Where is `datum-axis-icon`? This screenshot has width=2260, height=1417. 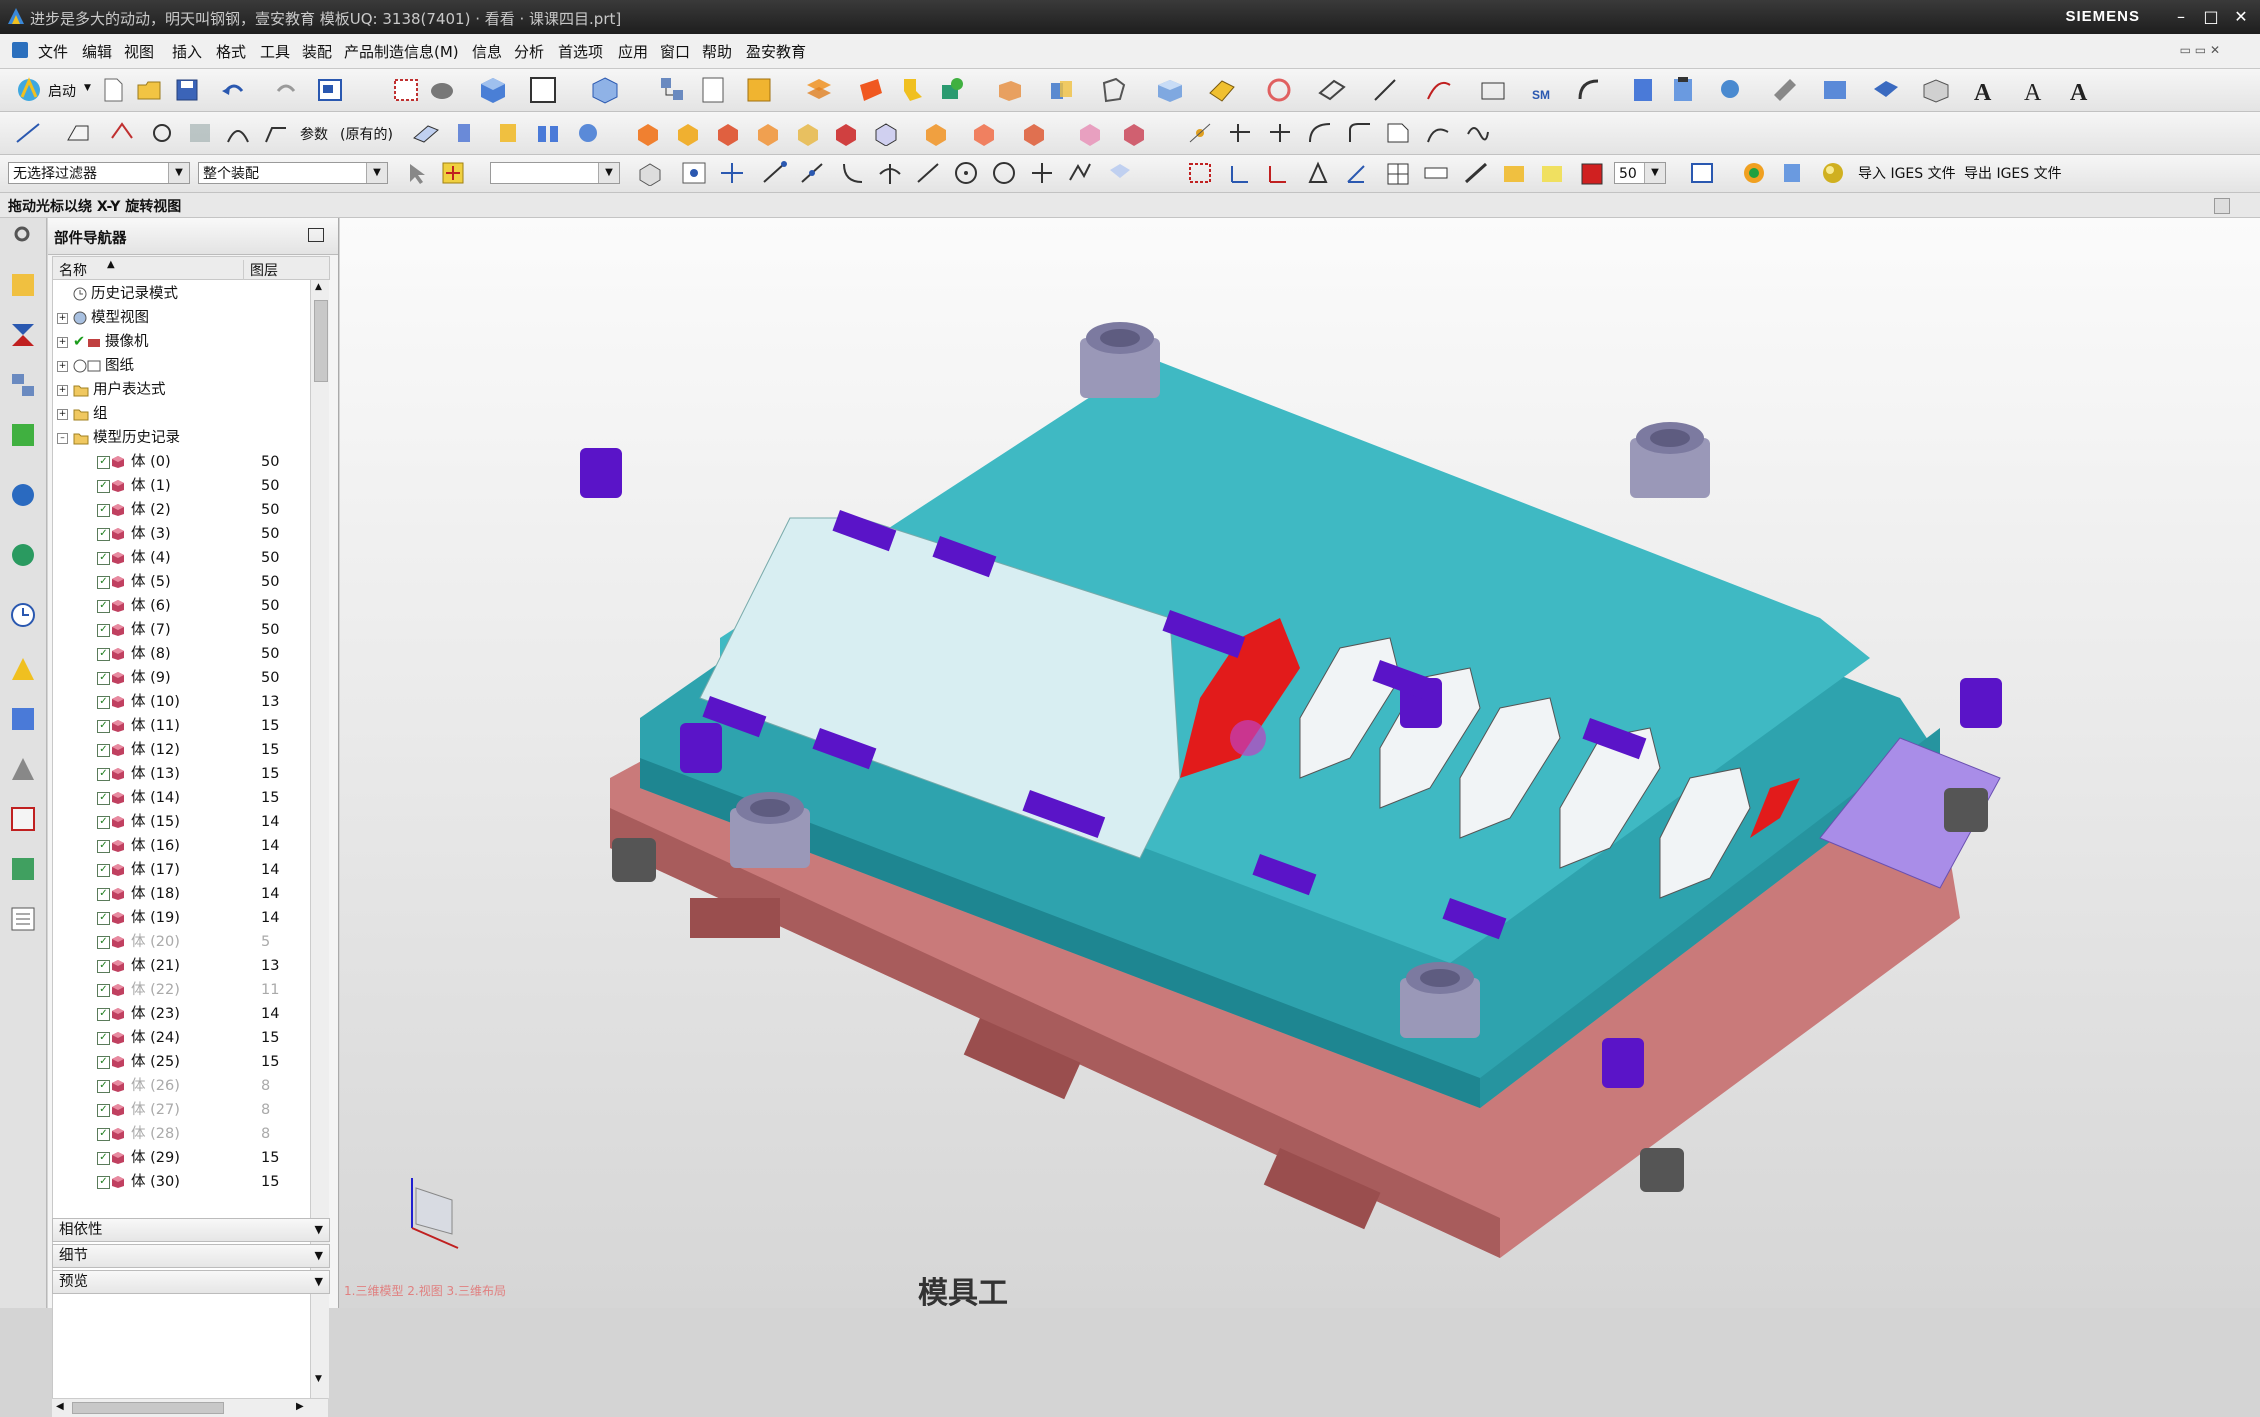
datum-axis-icon is located at coordinates (464, 133).